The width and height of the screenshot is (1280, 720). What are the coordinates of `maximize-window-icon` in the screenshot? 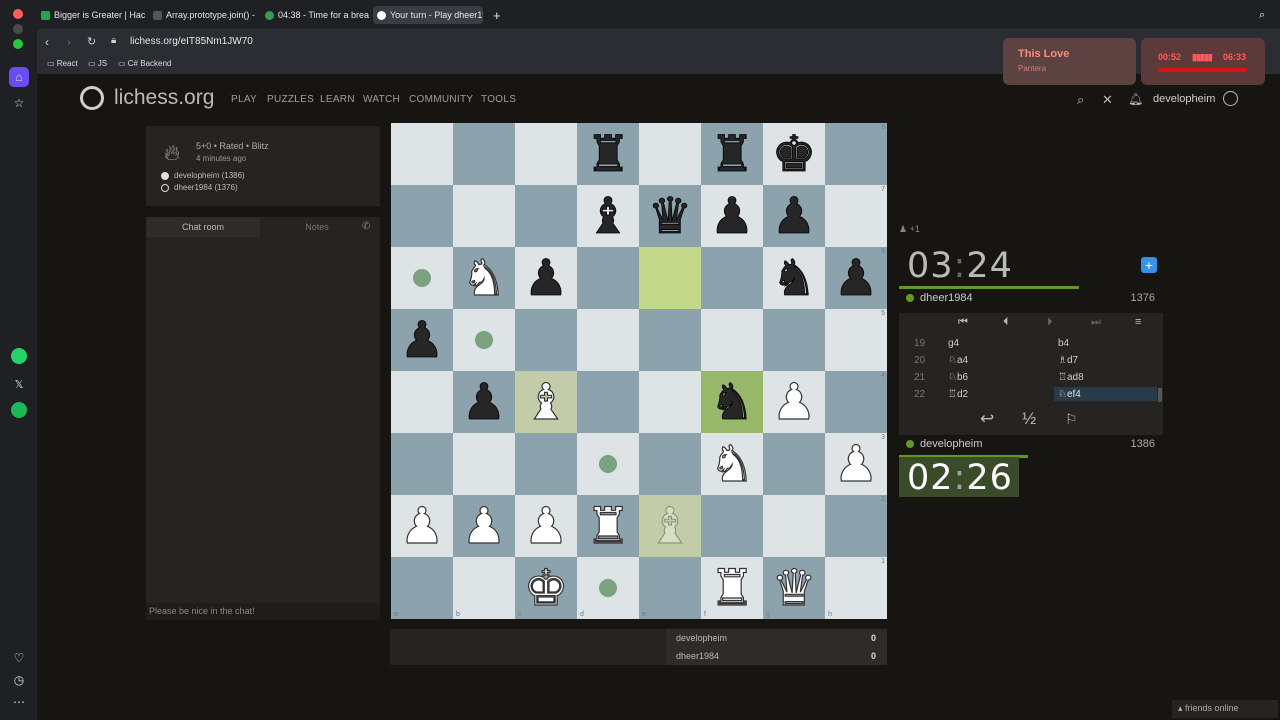 It's located at (18, 44).